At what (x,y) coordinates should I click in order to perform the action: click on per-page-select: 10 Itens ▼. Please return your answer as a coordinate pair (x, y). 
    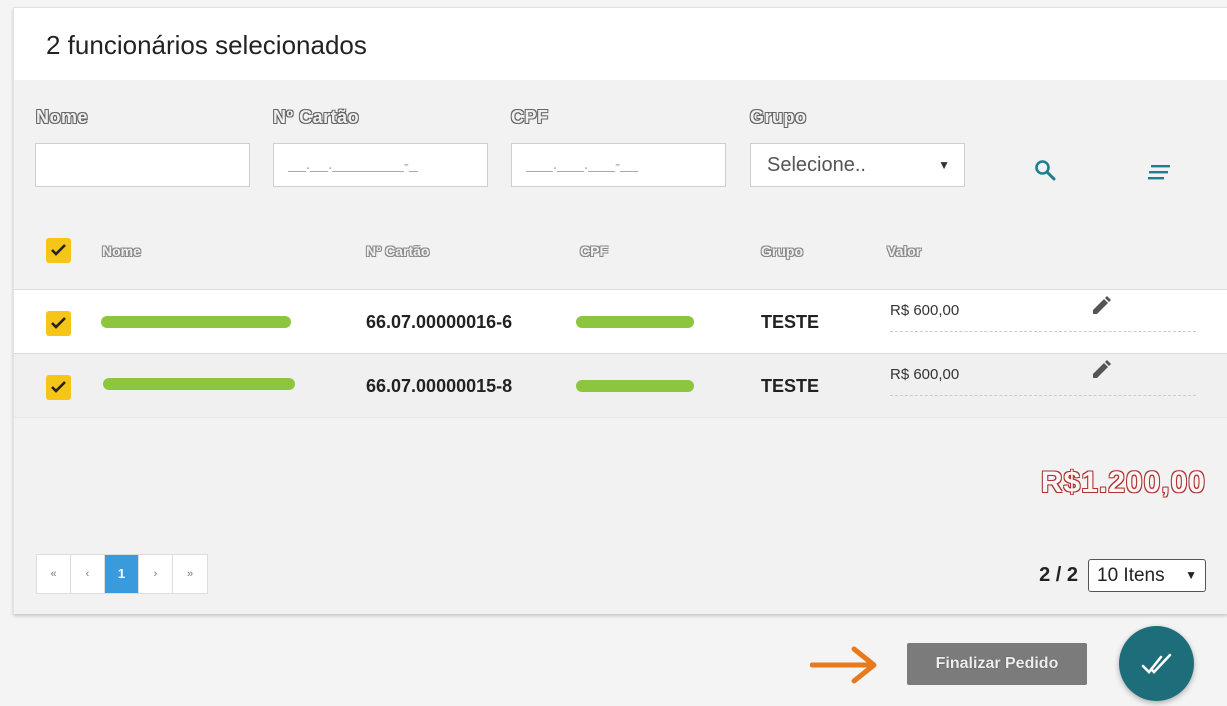
    Looking at the image, I should click on (1147, 575).